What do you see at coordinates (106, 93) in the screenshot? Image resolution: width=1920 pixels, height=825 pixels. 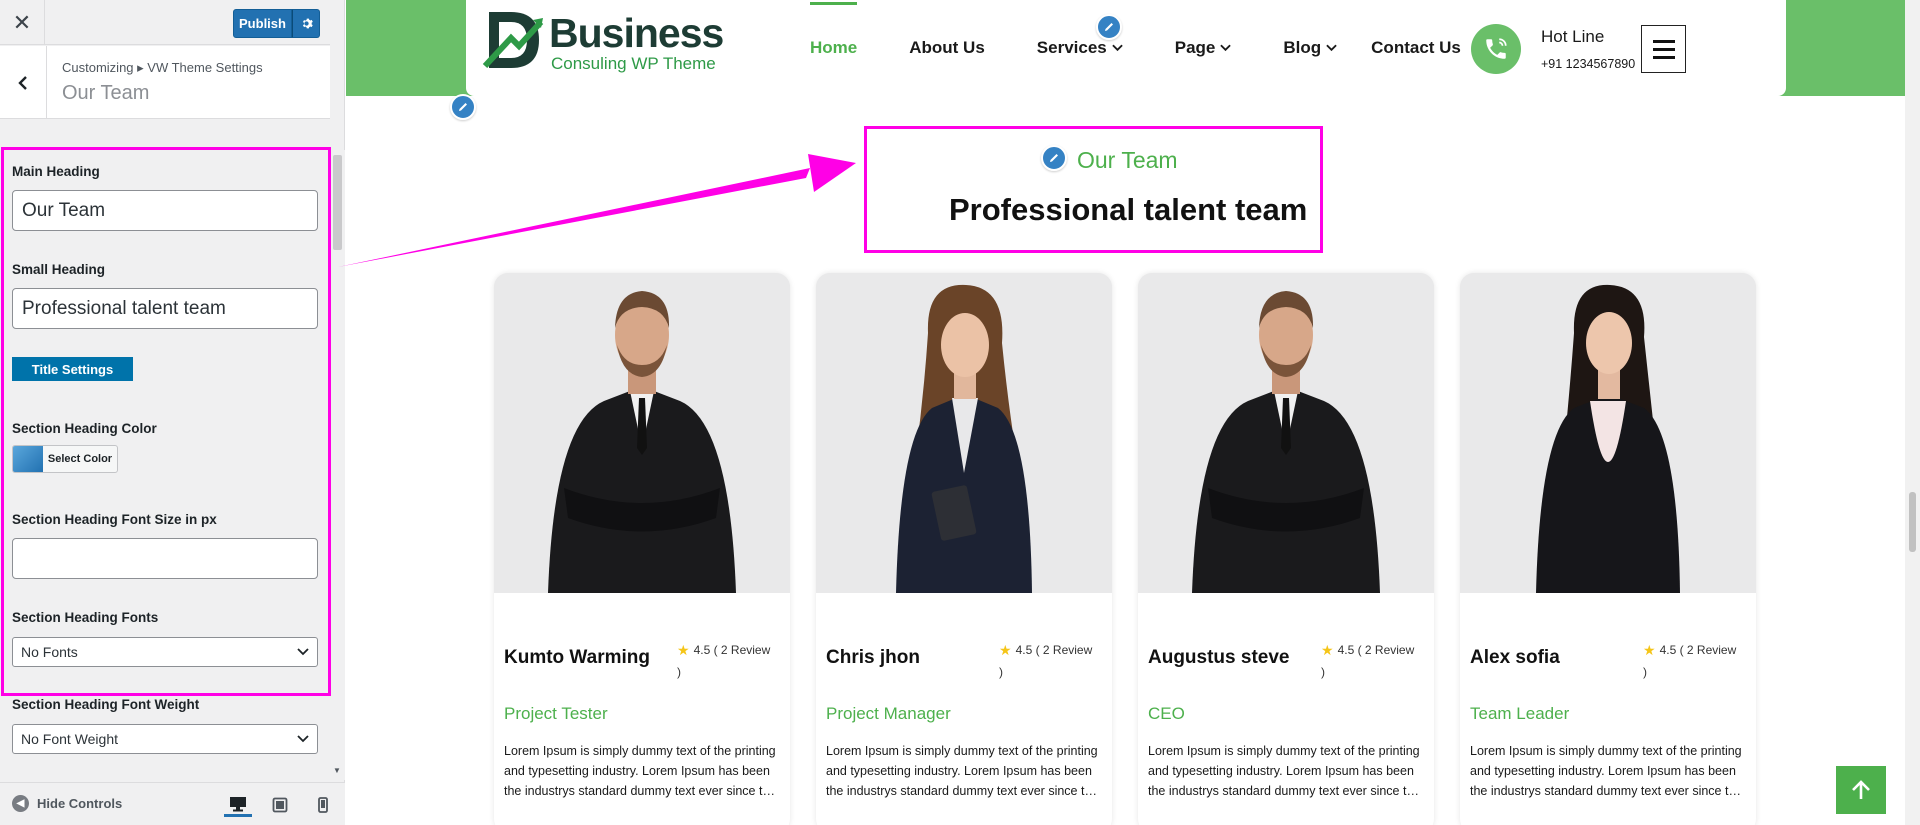 I see `section-title: Our Team` at bounding box center [106, 93].